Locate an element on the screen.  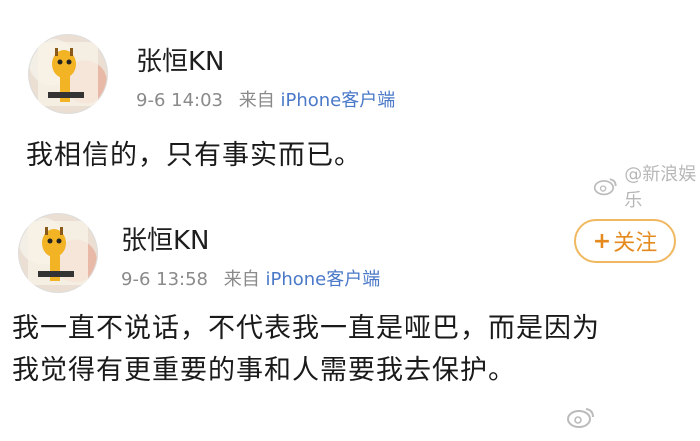
follow-button: + 关注 is located at coordinates (625, 241).